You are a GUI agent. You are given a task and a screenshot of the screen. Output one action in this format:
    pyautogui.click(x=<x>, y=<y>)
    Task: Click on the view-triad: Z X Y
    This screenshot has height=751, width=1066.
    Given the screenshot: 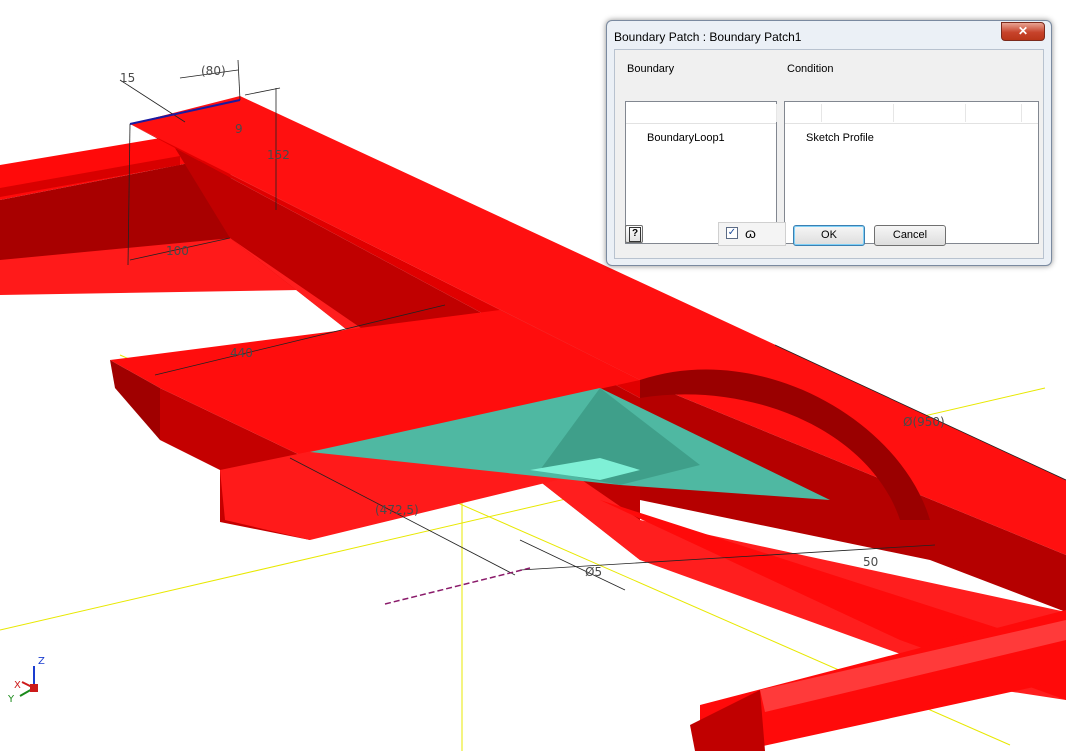 What is the action you would take?
    pyautogui.click(x=30, y=681)
    